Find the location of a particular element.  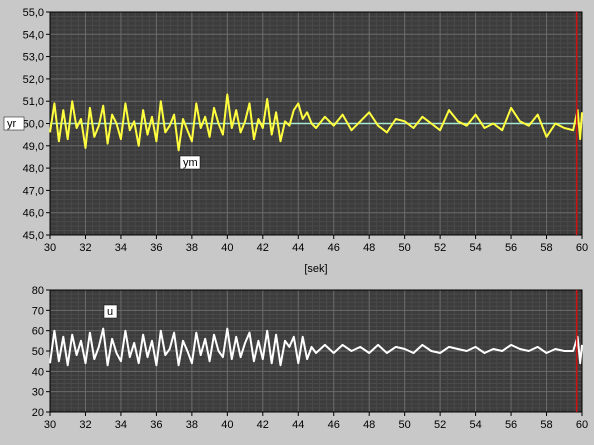

y-tick-label: 55,0 is located at coordinates (33, 13).